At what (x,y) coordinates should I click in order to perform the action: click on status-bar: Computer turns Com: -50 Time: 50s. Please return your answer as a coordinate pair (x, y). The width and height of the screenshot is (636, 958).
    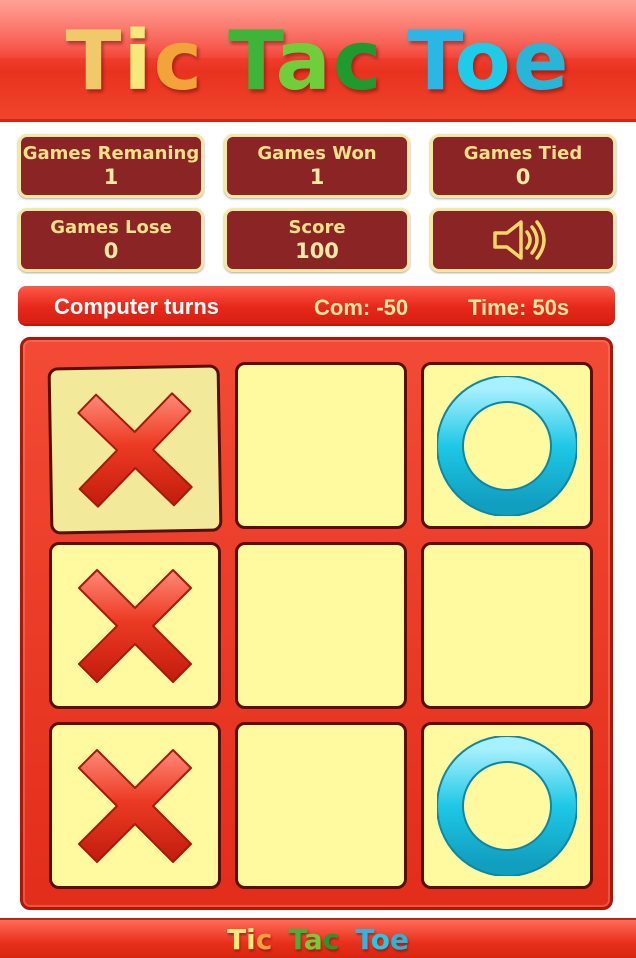
    Looking at the image, I should click on (316, 306).